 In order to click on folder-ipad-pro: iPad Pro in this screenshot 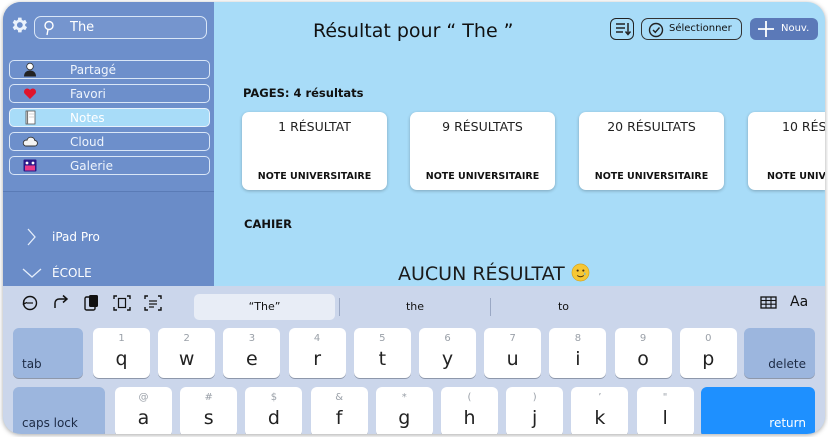, I will do `click(111, 237)`.